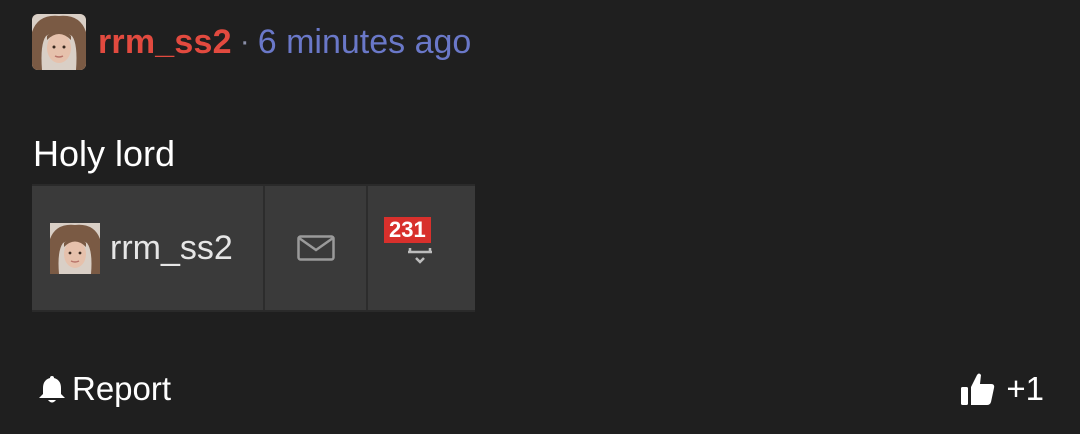 The width and height of the screenshot is (1080, 434). I want to click on vote-count: +1, so click(1025, 388).